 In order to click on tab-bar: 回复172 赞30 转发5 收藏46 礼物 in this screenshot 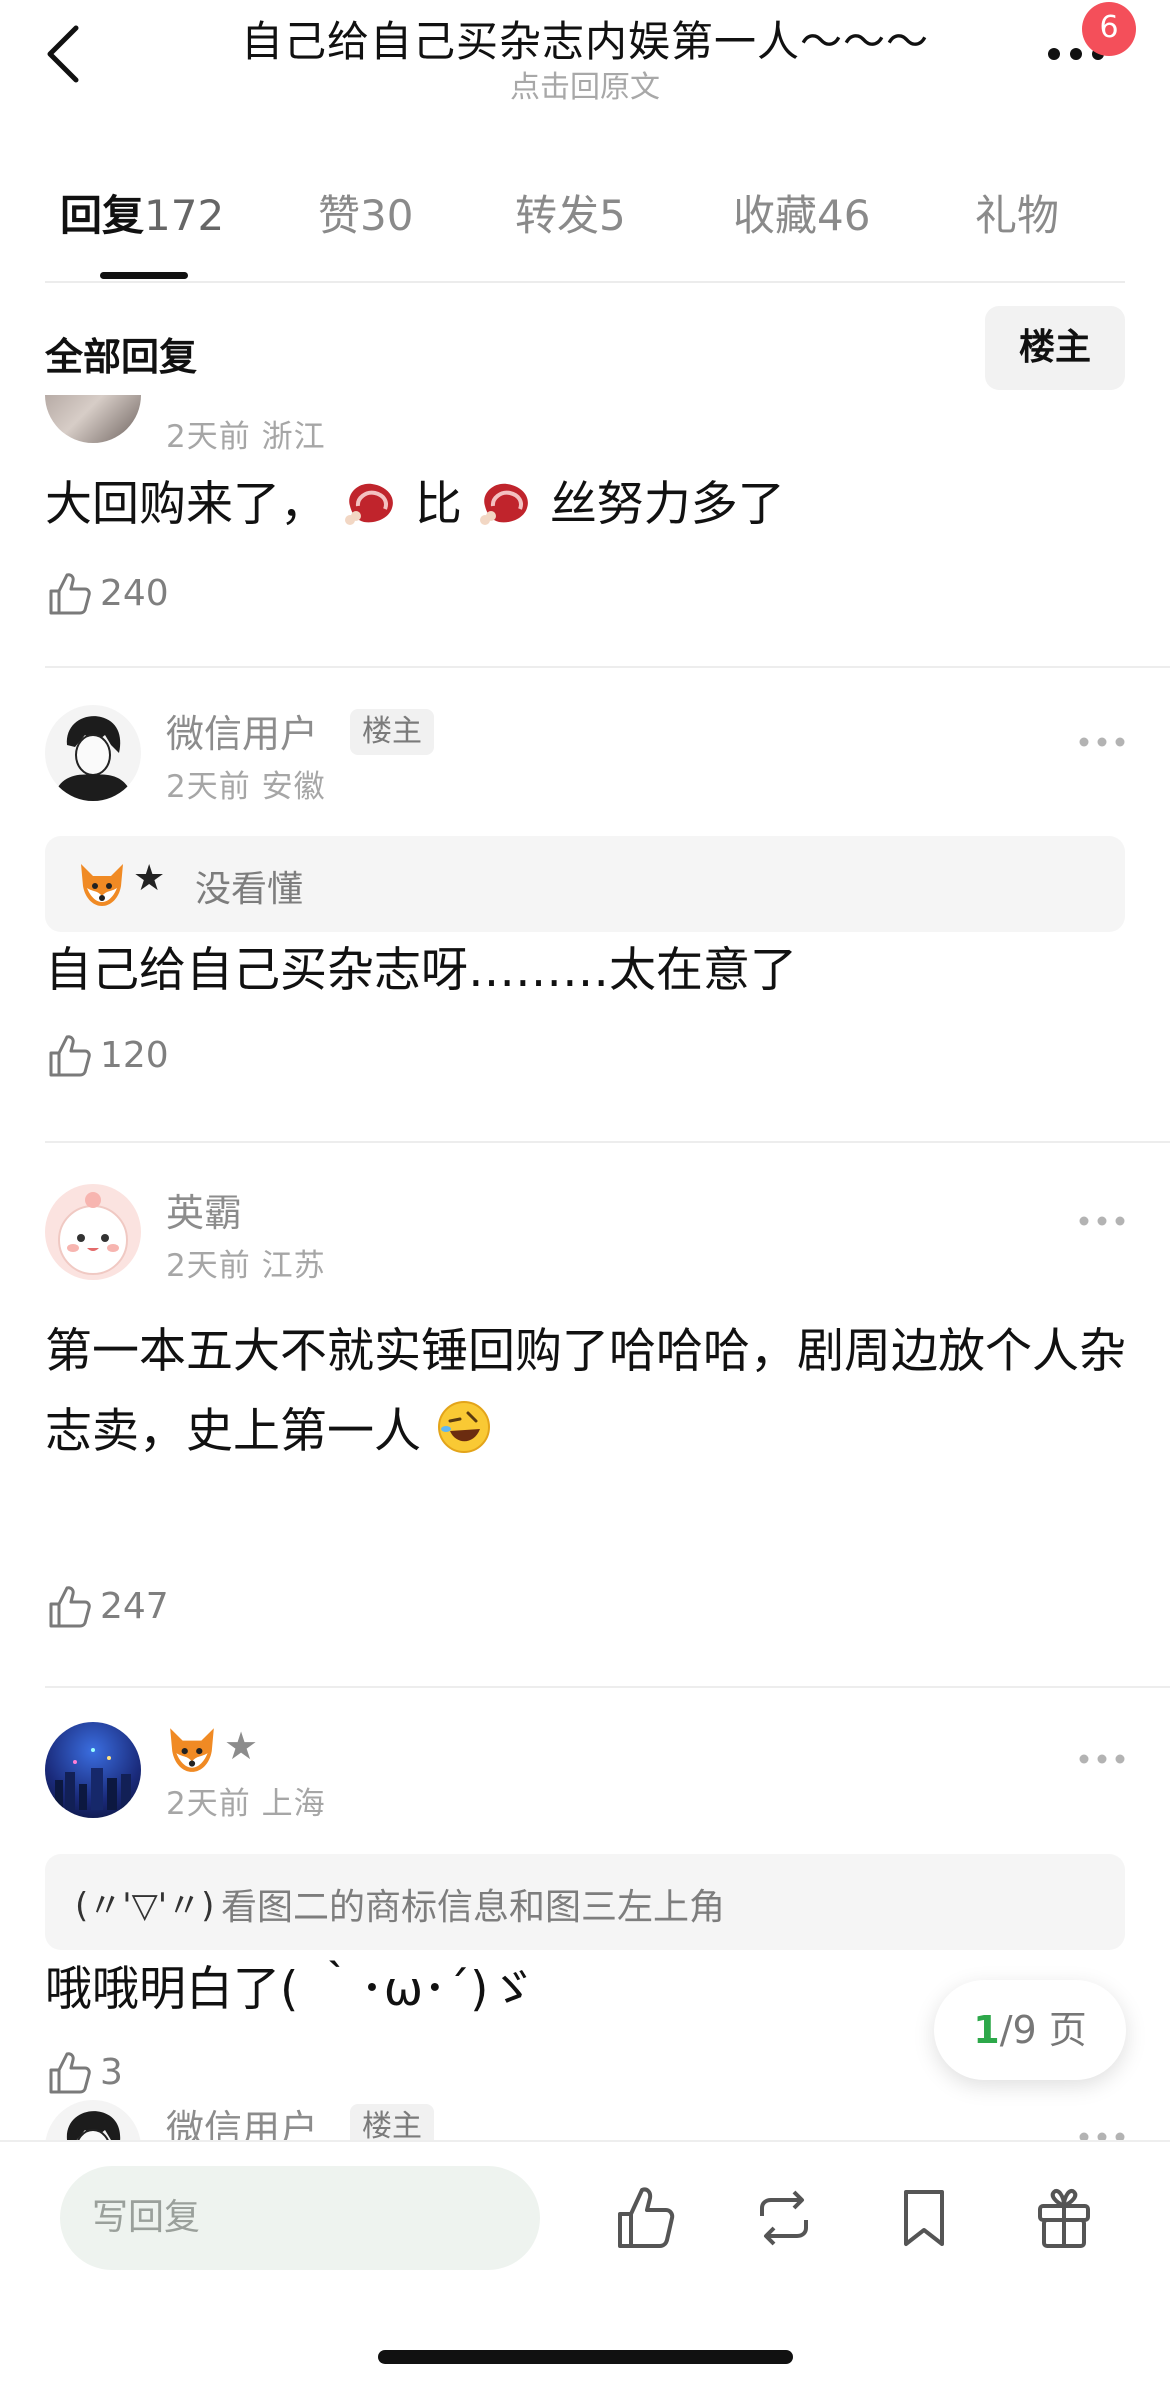, I will do `click(585, 212)`.